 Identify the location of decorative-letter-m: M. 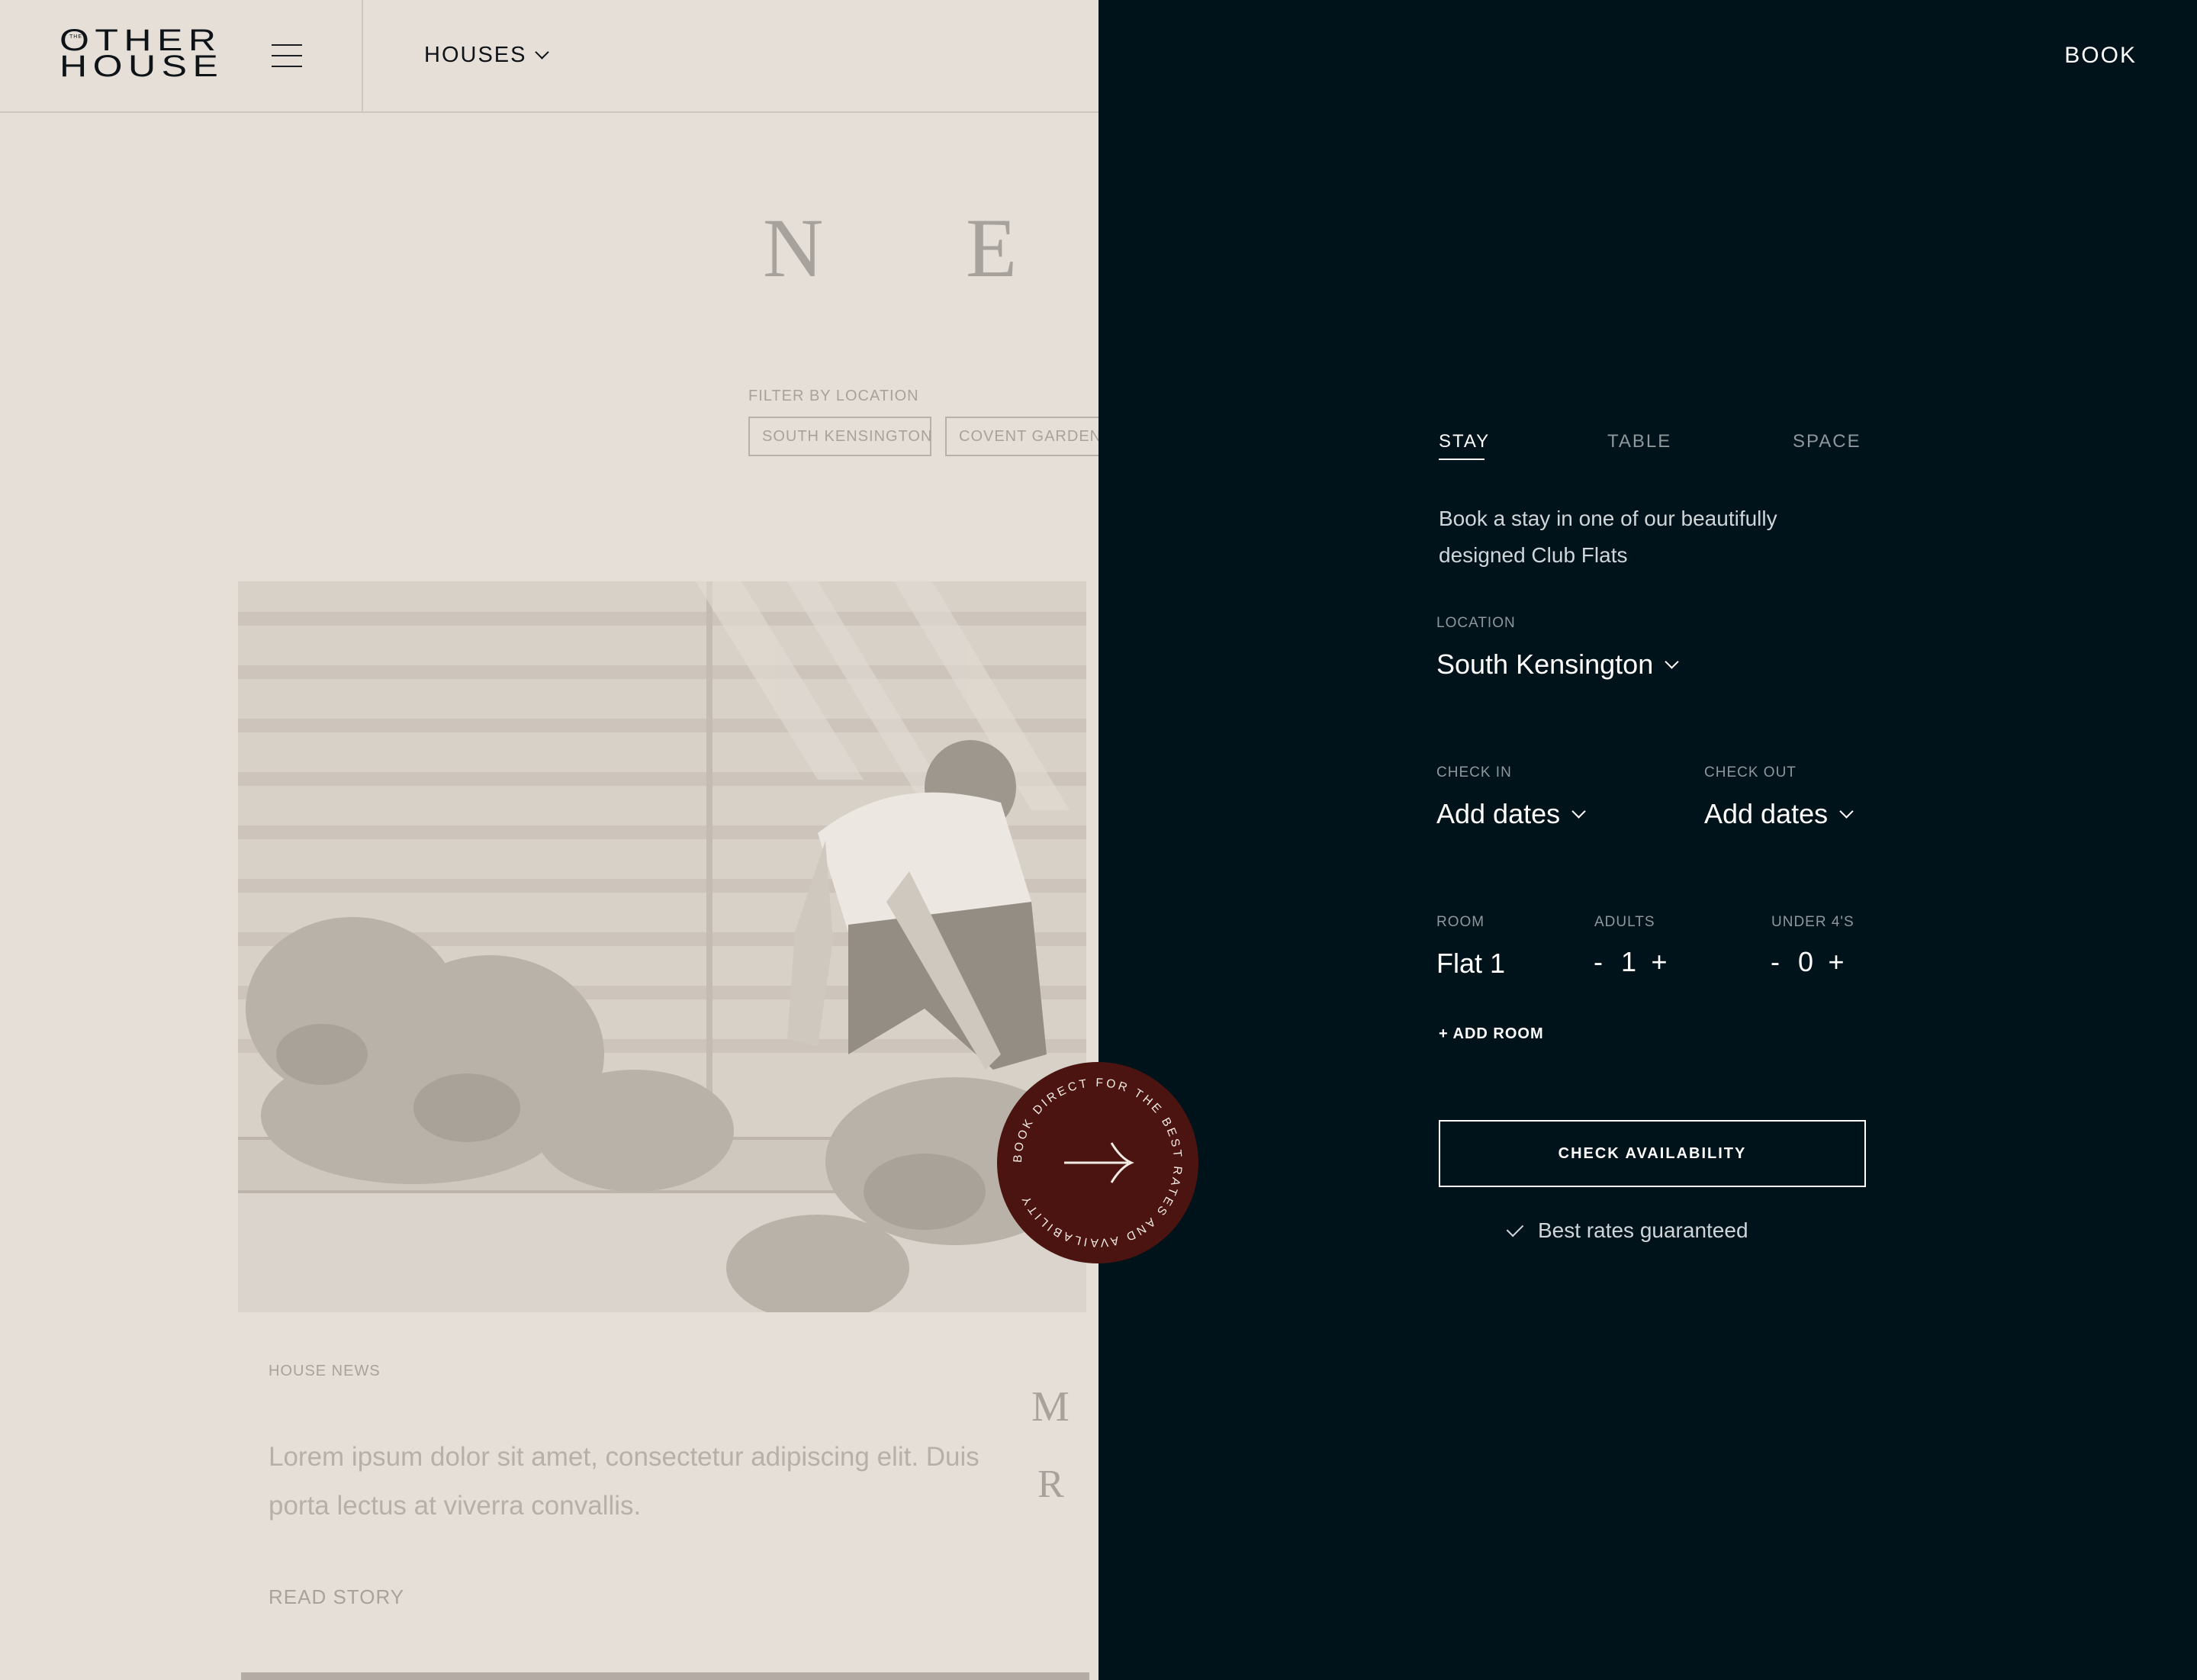
(1050, 1407).